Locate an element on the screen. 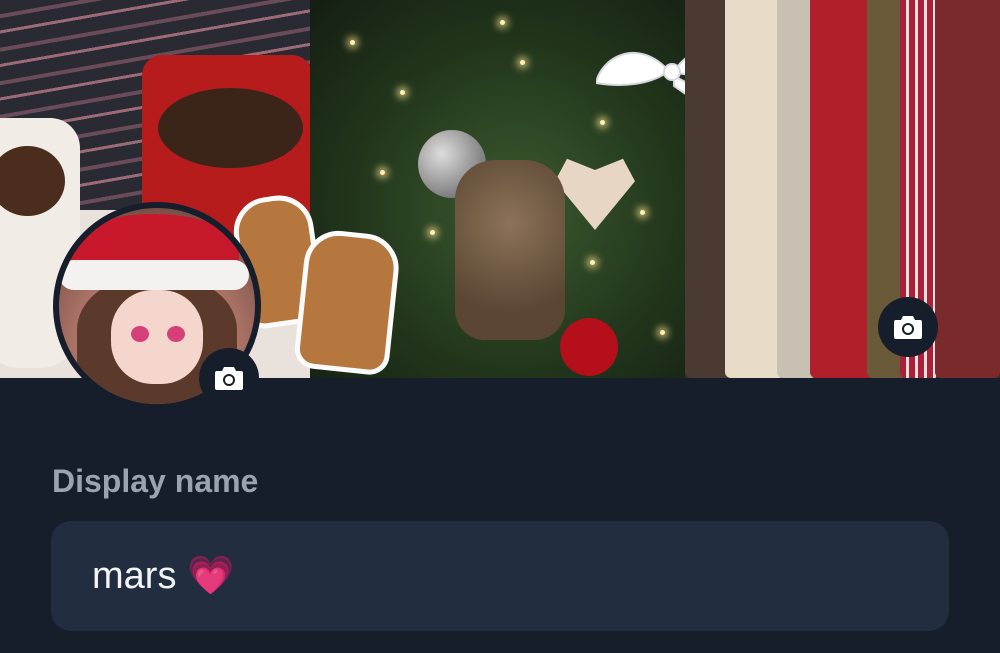 The image size is (1000, 653). gingerbread-sticker is located at coordinates (347, 302).